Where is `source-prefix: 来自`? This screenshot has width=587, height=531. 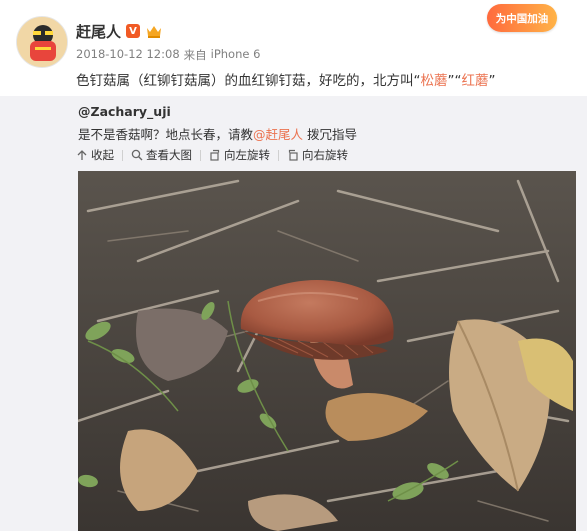 source-prefix: 来自 is located at coordinates (195, 55).